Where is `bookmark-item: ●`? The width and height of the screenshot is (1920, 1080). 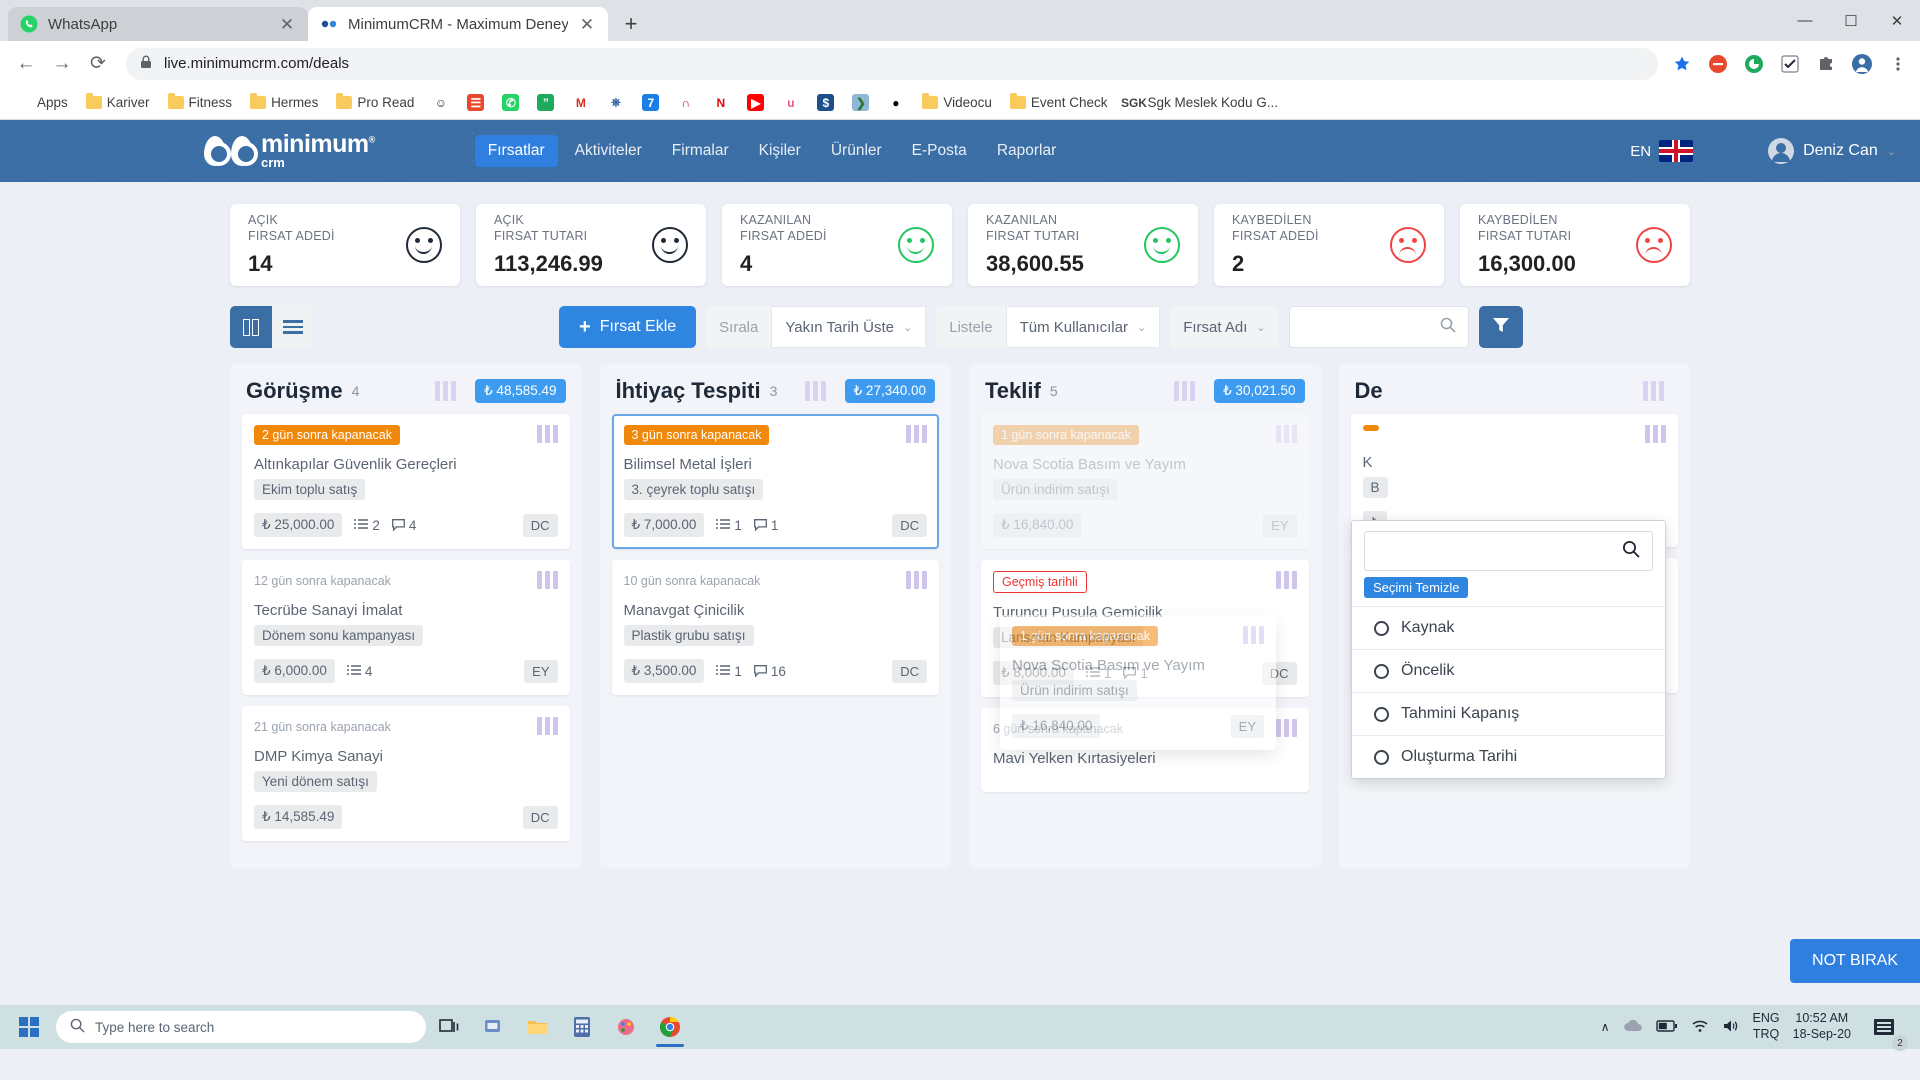
bookmark-item: ● is located at coordinates (895, 102).